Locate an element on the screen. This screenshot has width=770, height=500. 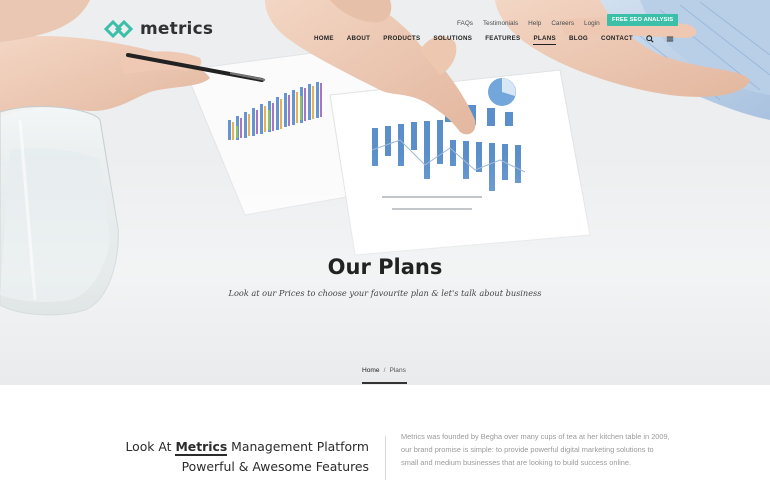
brand-logo: metrics is located at coordinates (158, 29).